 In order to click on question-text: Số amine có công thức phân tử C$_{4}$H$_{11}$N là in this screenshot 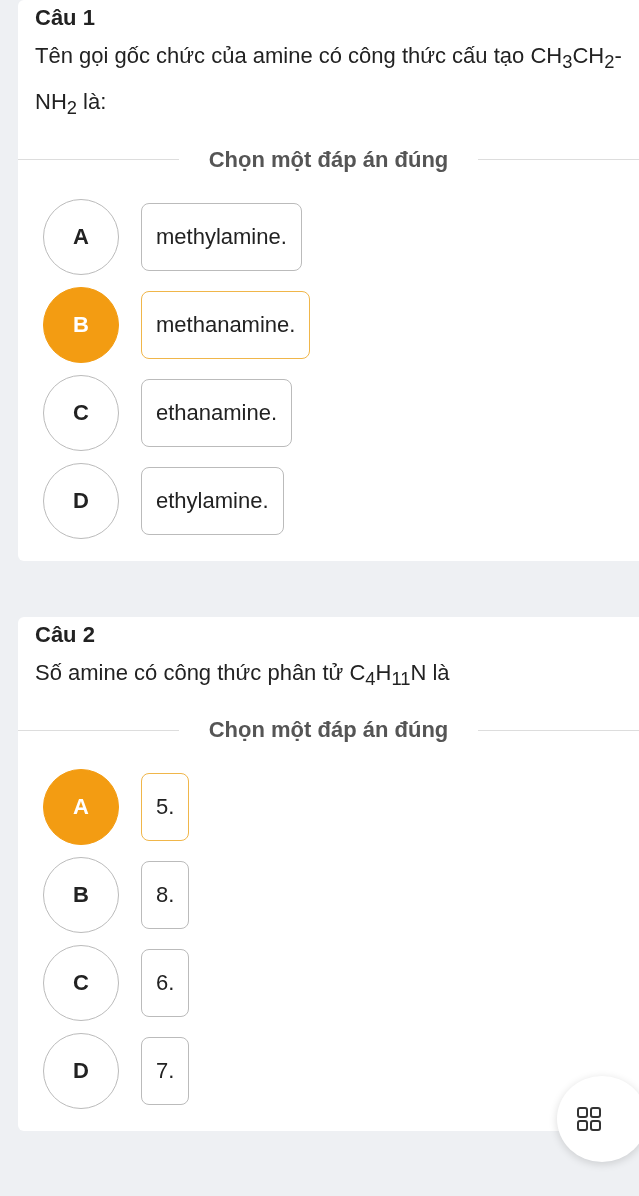, I will do `click(243, 675)`.